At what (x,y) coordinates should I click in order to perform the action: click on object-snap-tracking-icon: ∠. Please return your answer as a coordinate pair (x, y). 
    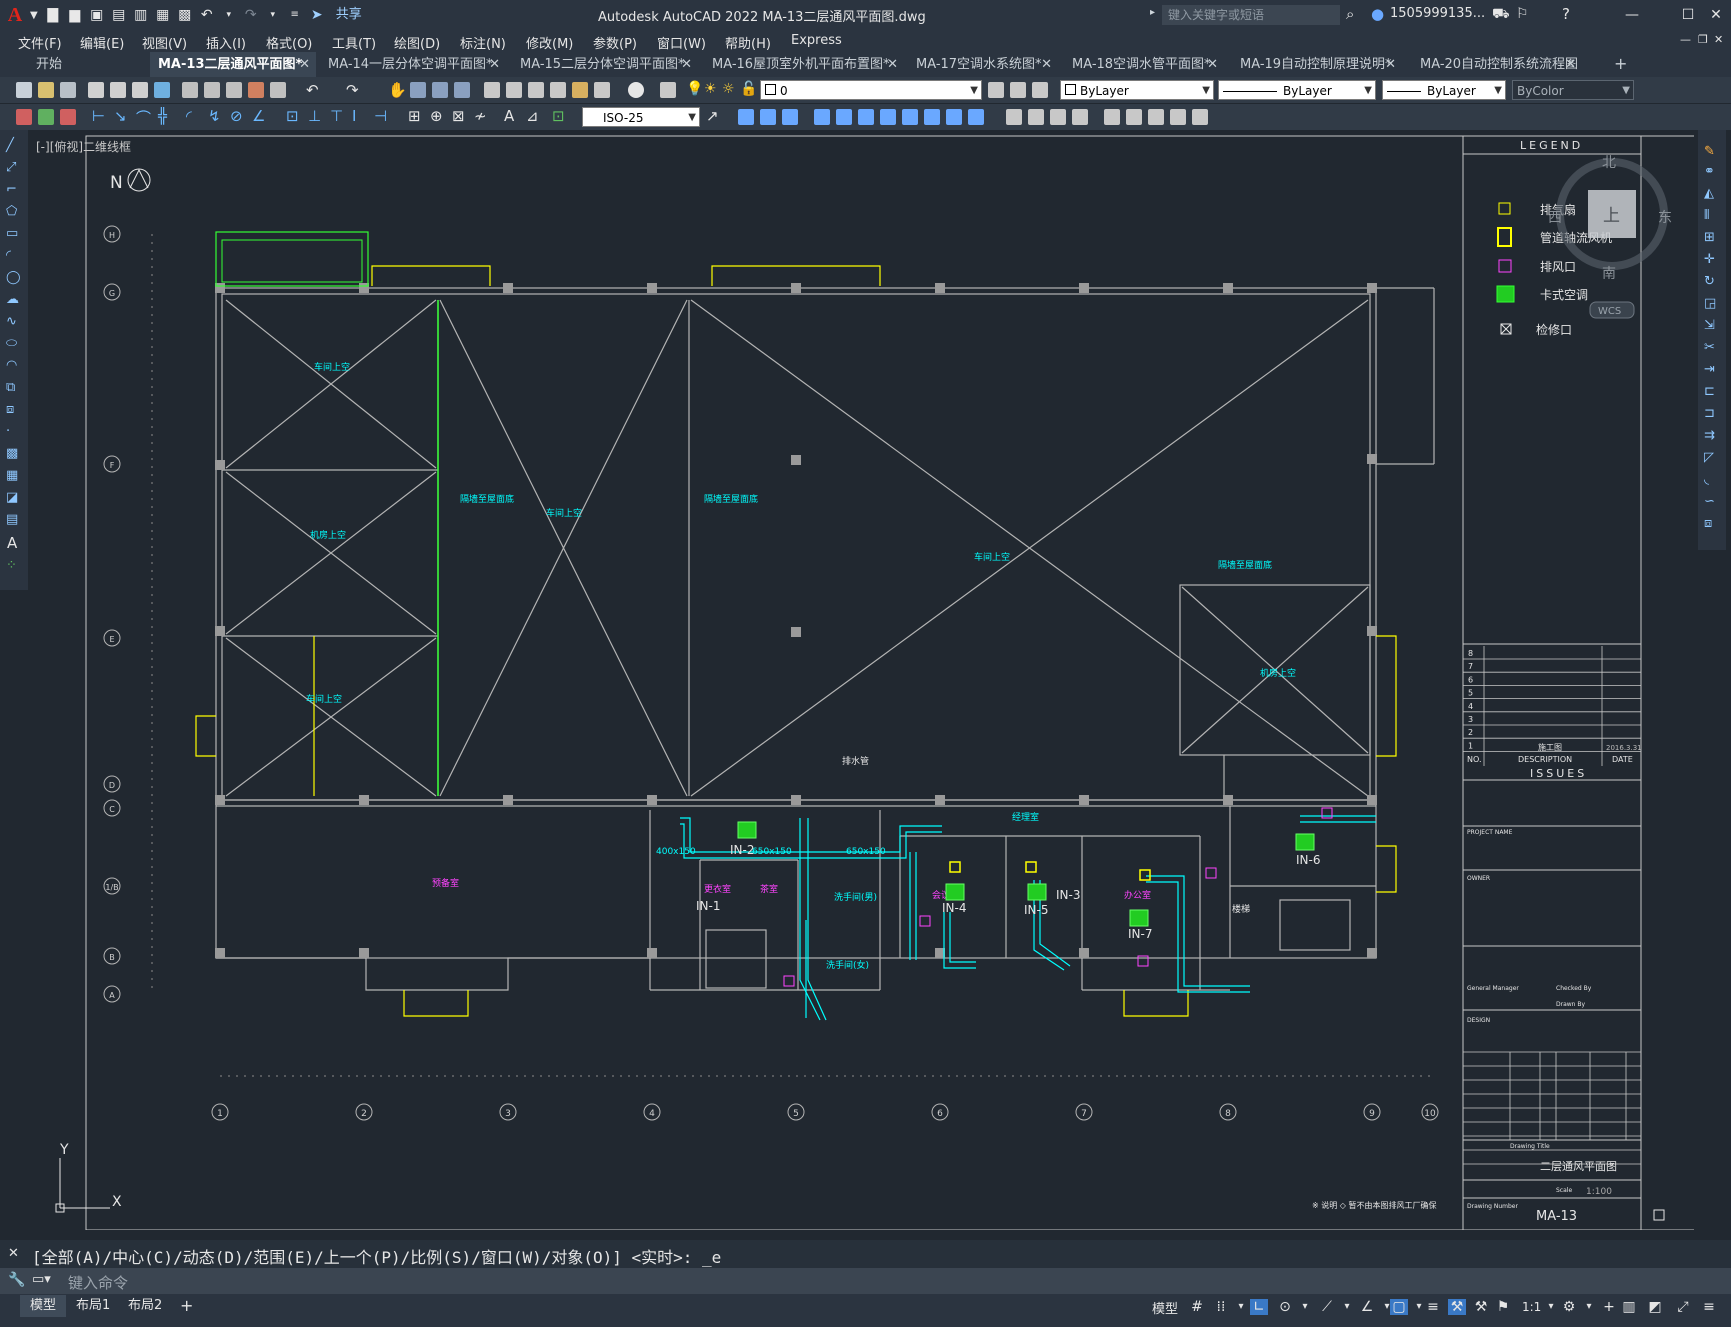
    Looking at the image, I should click on (1367, 1307).